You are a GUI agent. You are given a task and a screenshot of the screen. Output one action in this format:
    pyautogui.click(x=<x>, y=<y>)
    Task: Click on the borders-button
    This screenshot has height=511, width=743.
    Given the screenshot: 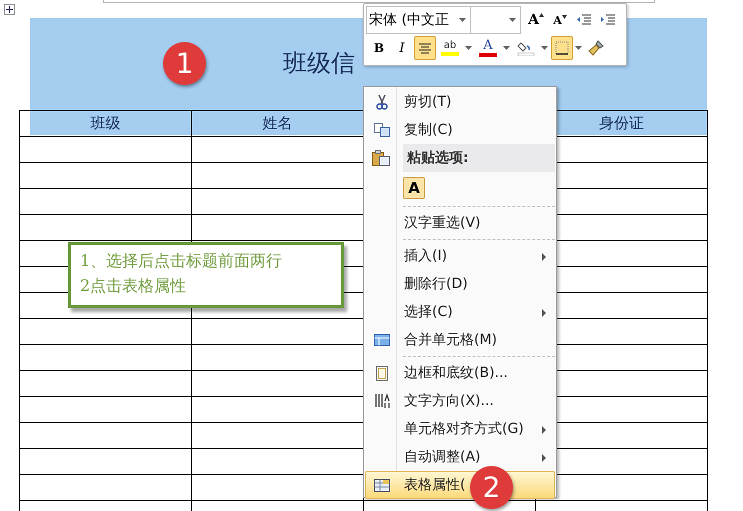 What is the action you would take?
    pyautogui.click(x=562, y=48)
    